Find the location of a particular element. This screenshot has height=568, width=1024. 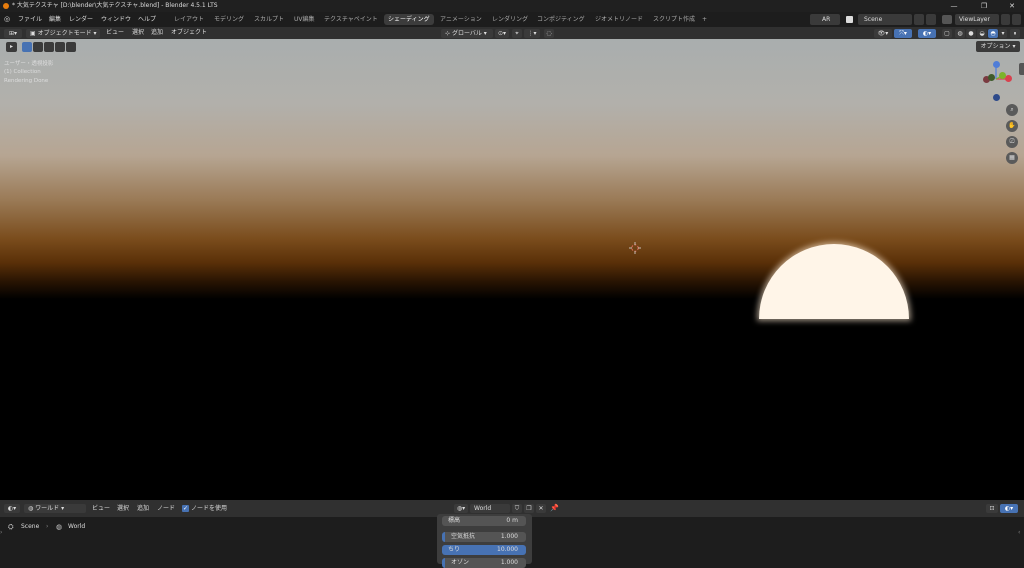

gizmo-x-axis is located at coordinates (1008, 78).